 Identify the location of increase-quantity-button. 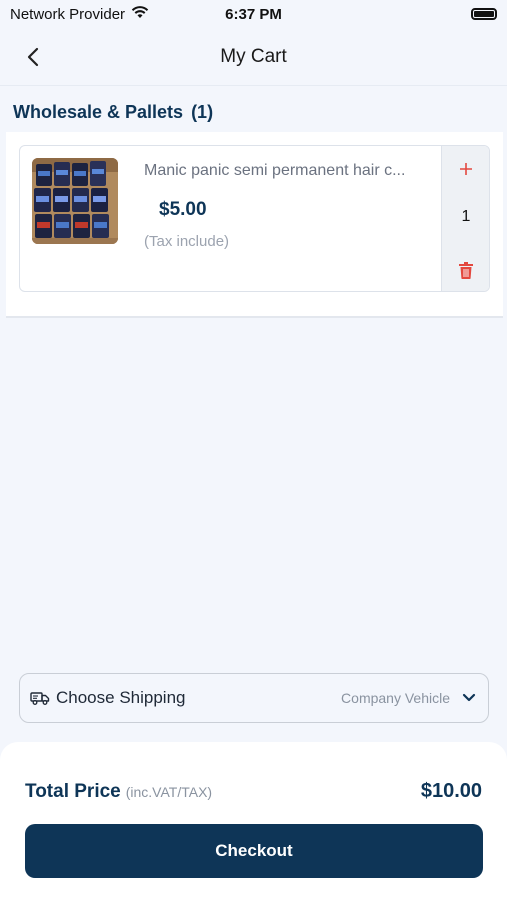
(465, 169).